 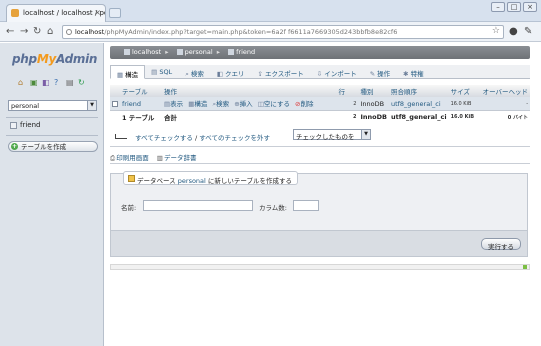 What do you see at coordinates (325, 137) in the screenshot?
I see `with-selected-value: チェックしたものを` at bounding box center [325, 137].